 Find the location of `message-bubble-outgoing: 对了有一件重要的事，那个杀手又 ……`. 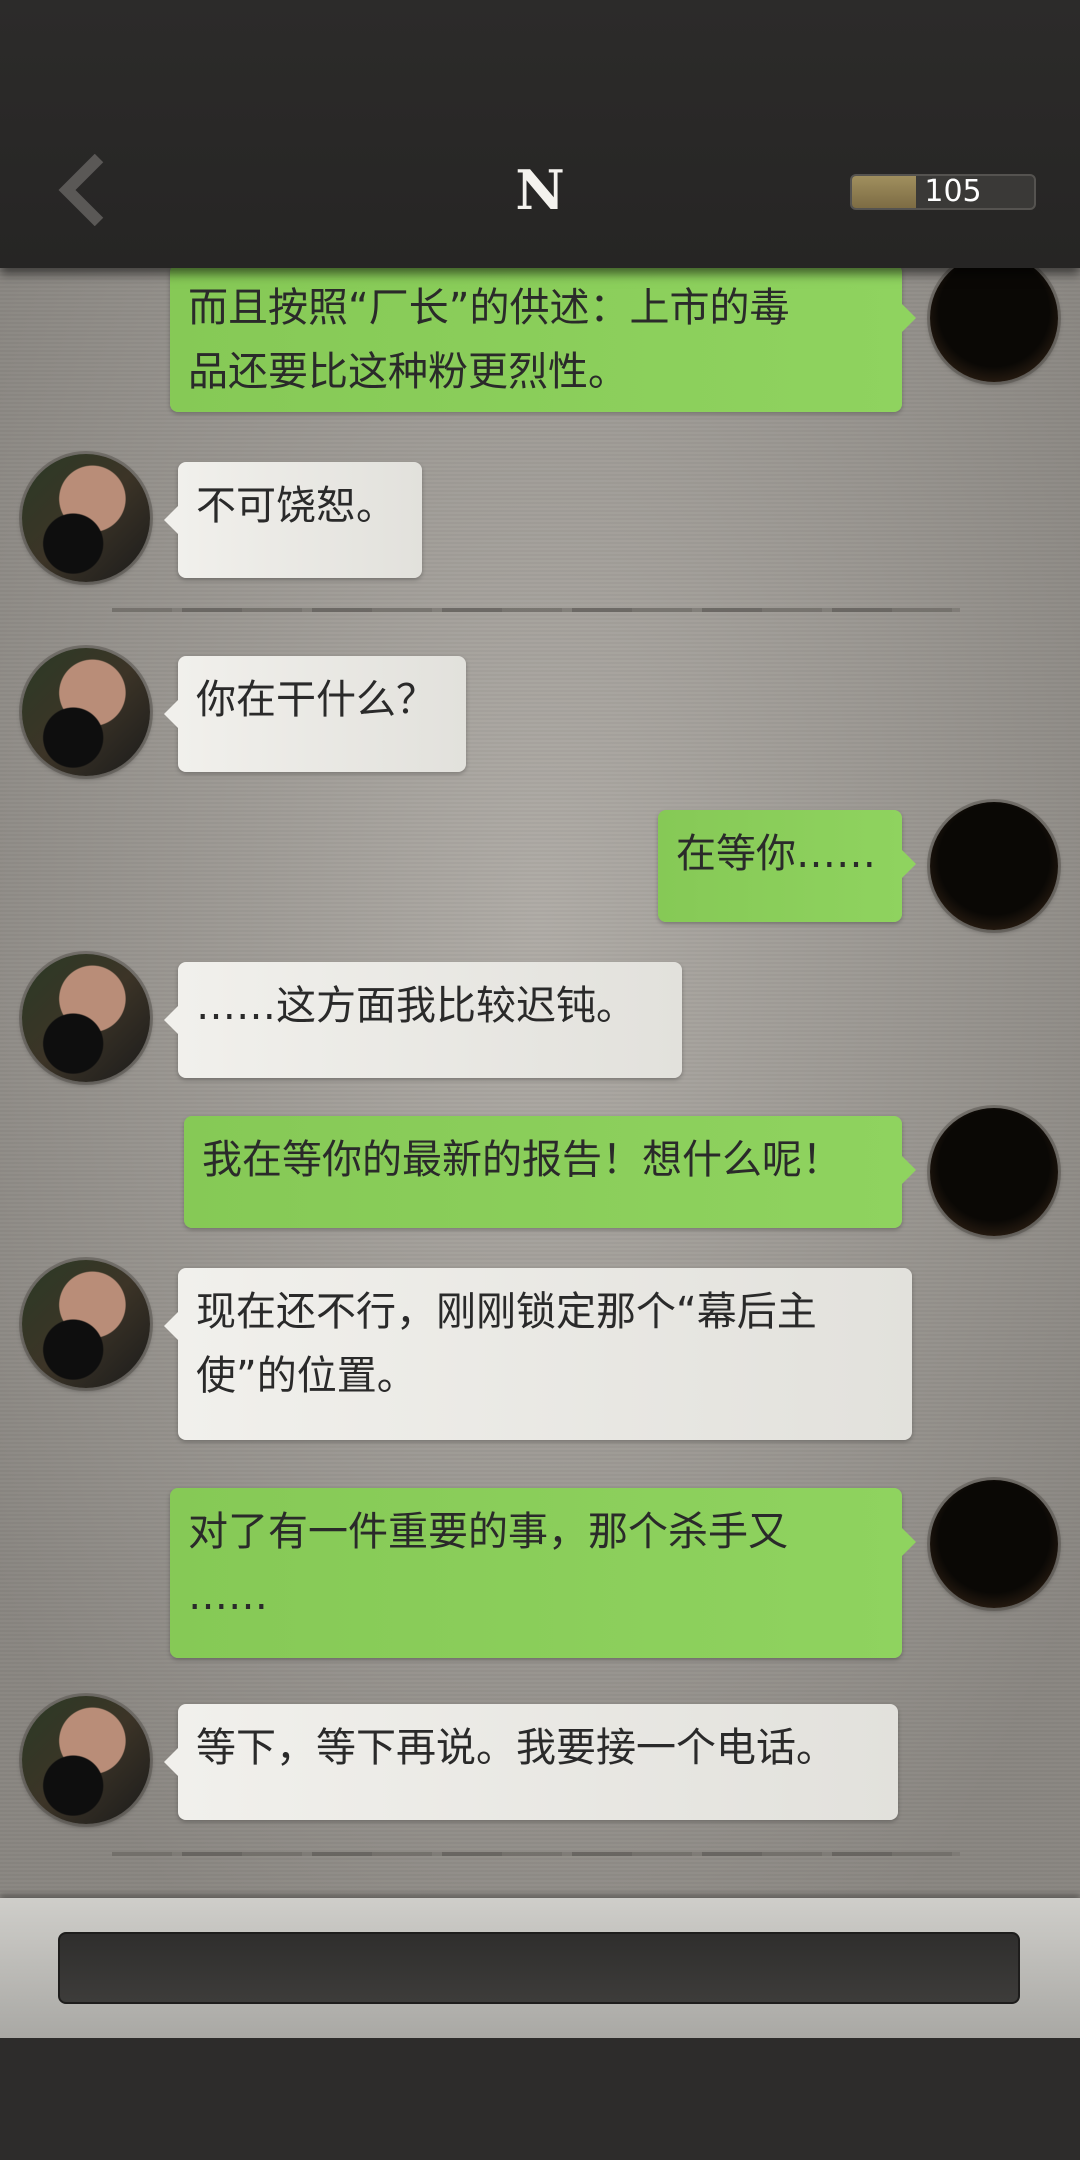

message-bubble-outgoing: 对了有一件重要的事，那个杀手又 …… is located at coordinates (543, 1573).